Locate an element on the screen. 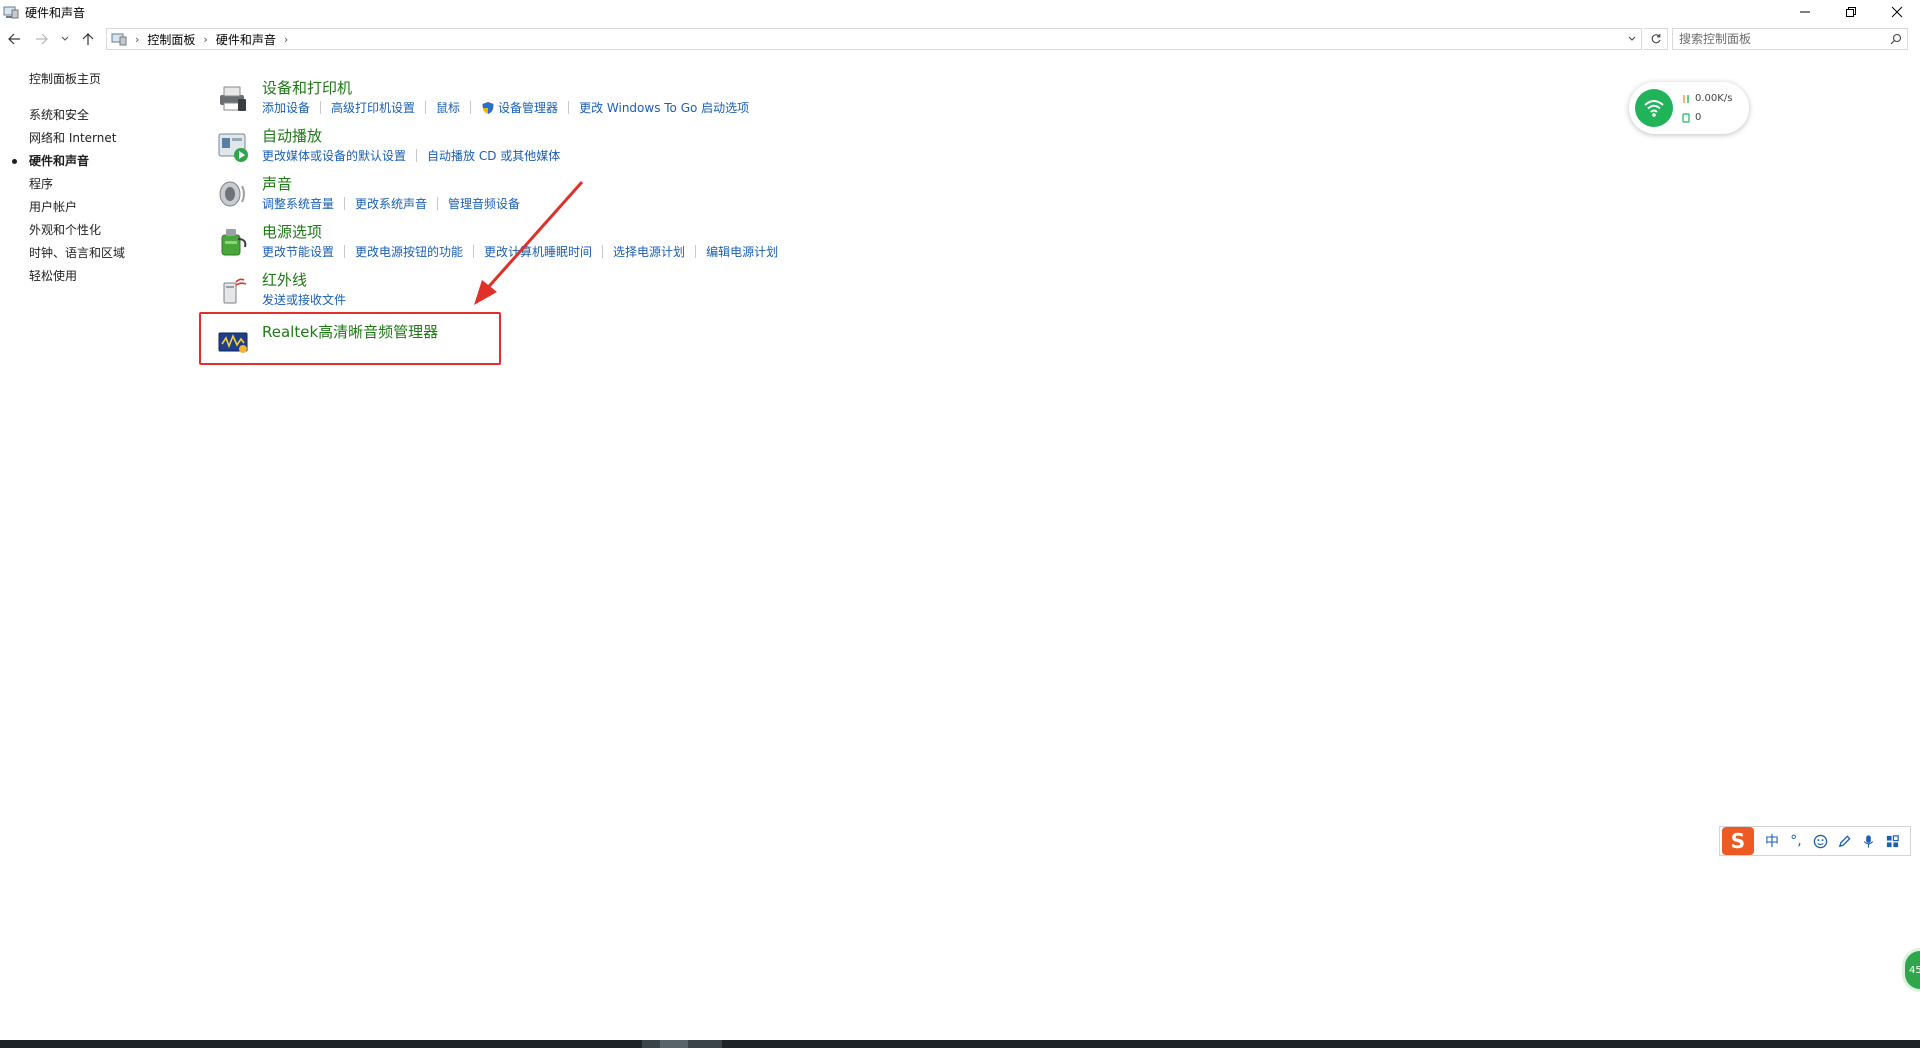 This screenshot has height=1048, width=1920. category-autoplay: 自动播放 更改媒体或设备的默认设置 自动播放 CD 或其他媒体 is located at coordinates (666, 146).